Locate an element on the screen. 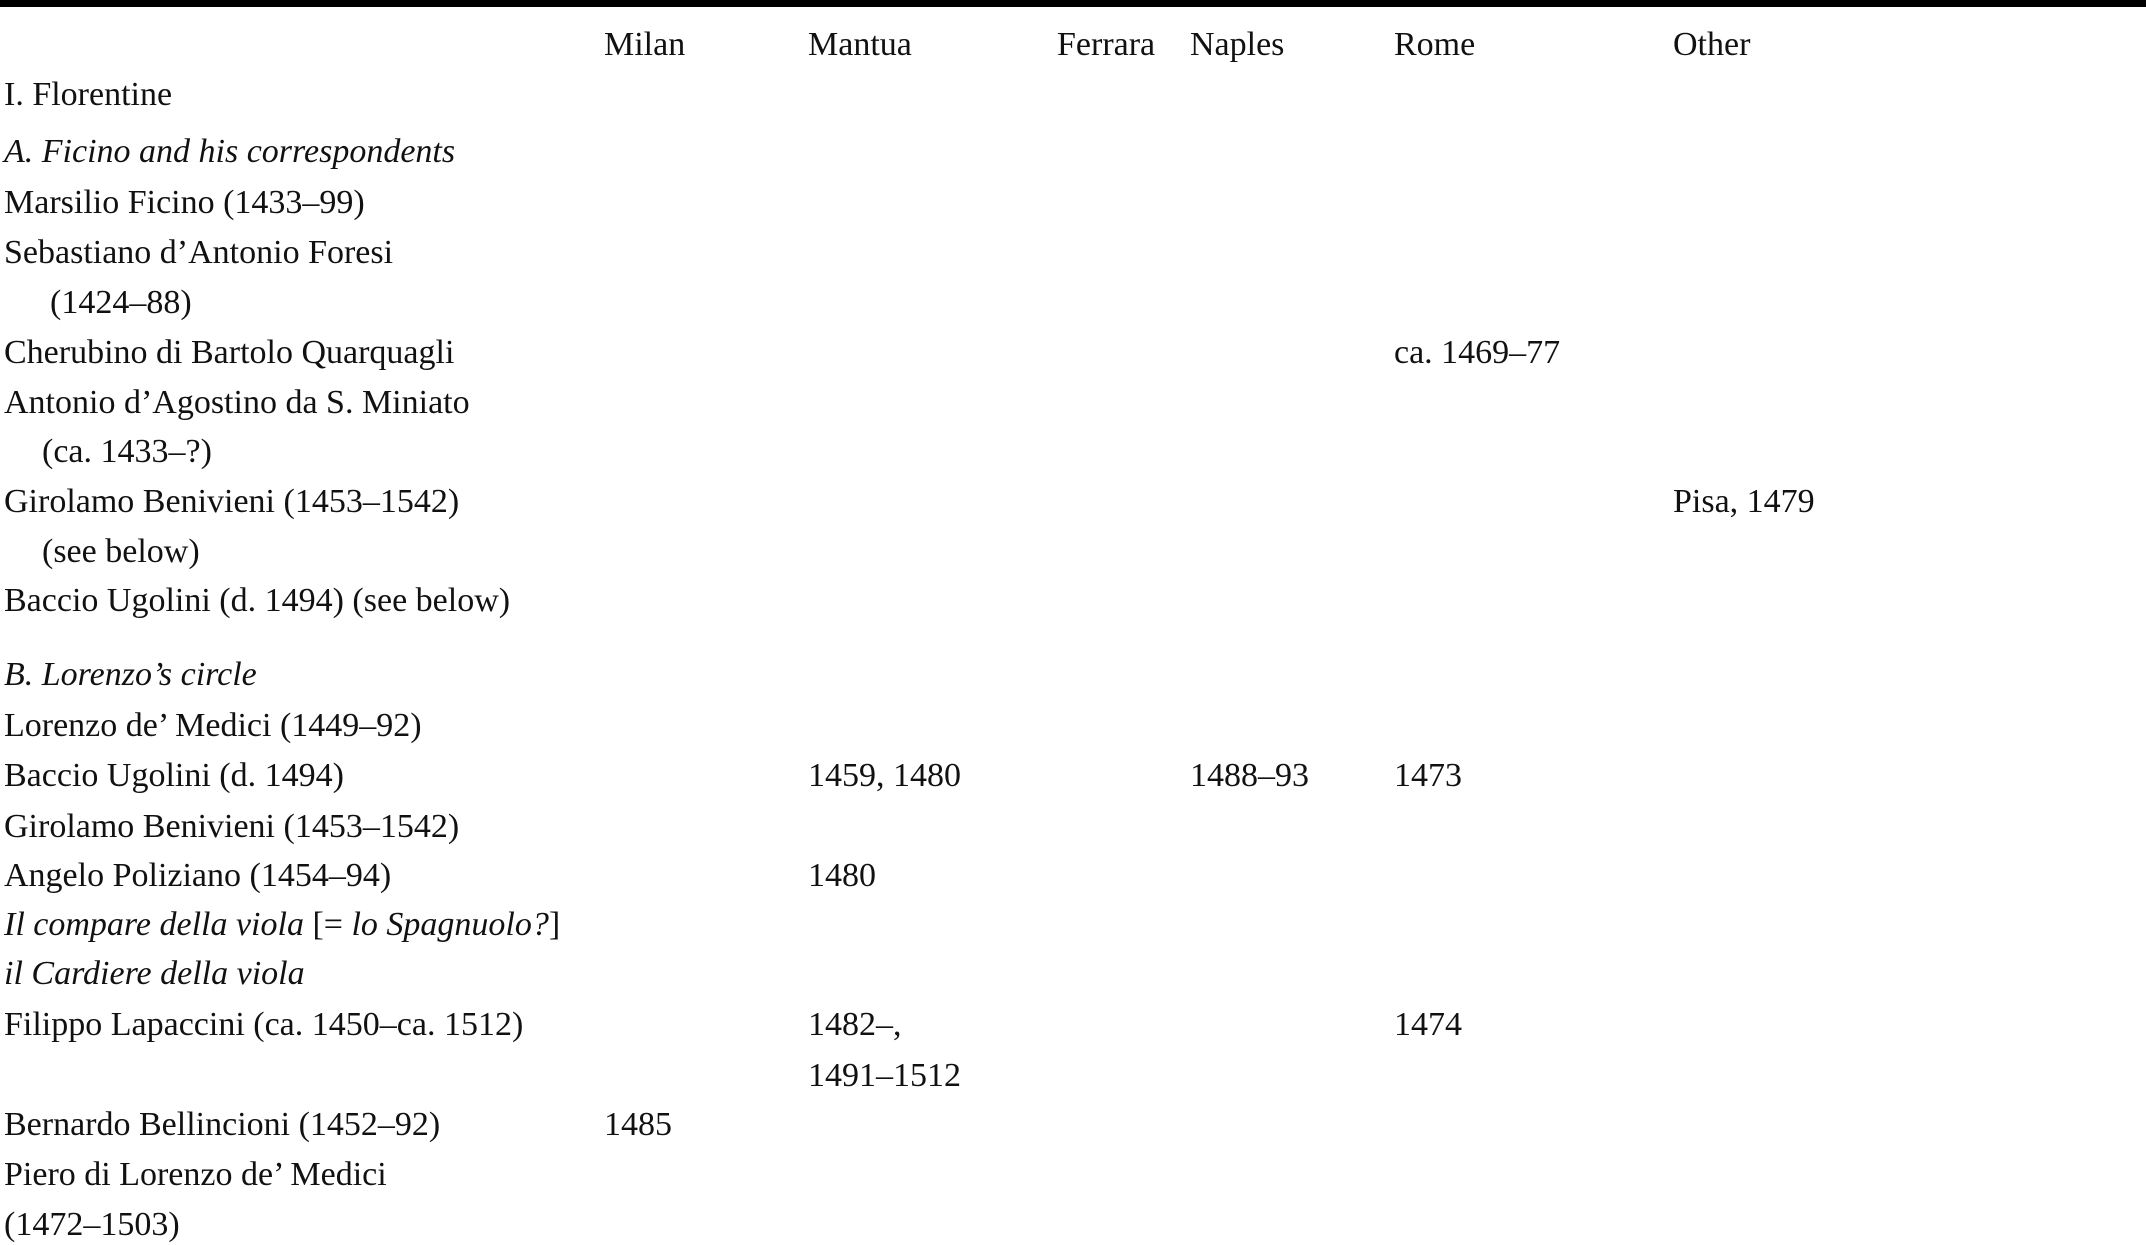 The height and width of the screenshot is (1245, 2146). person-name: Marsilio Ficino (1433–99) is located at coordinates (184, 202).